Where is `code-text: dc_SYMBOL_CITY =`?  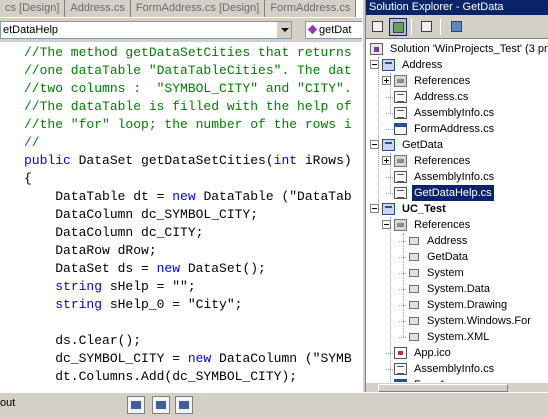 code-text: dc_SYMBOL_CITY = is located at coordinates (106, 358).